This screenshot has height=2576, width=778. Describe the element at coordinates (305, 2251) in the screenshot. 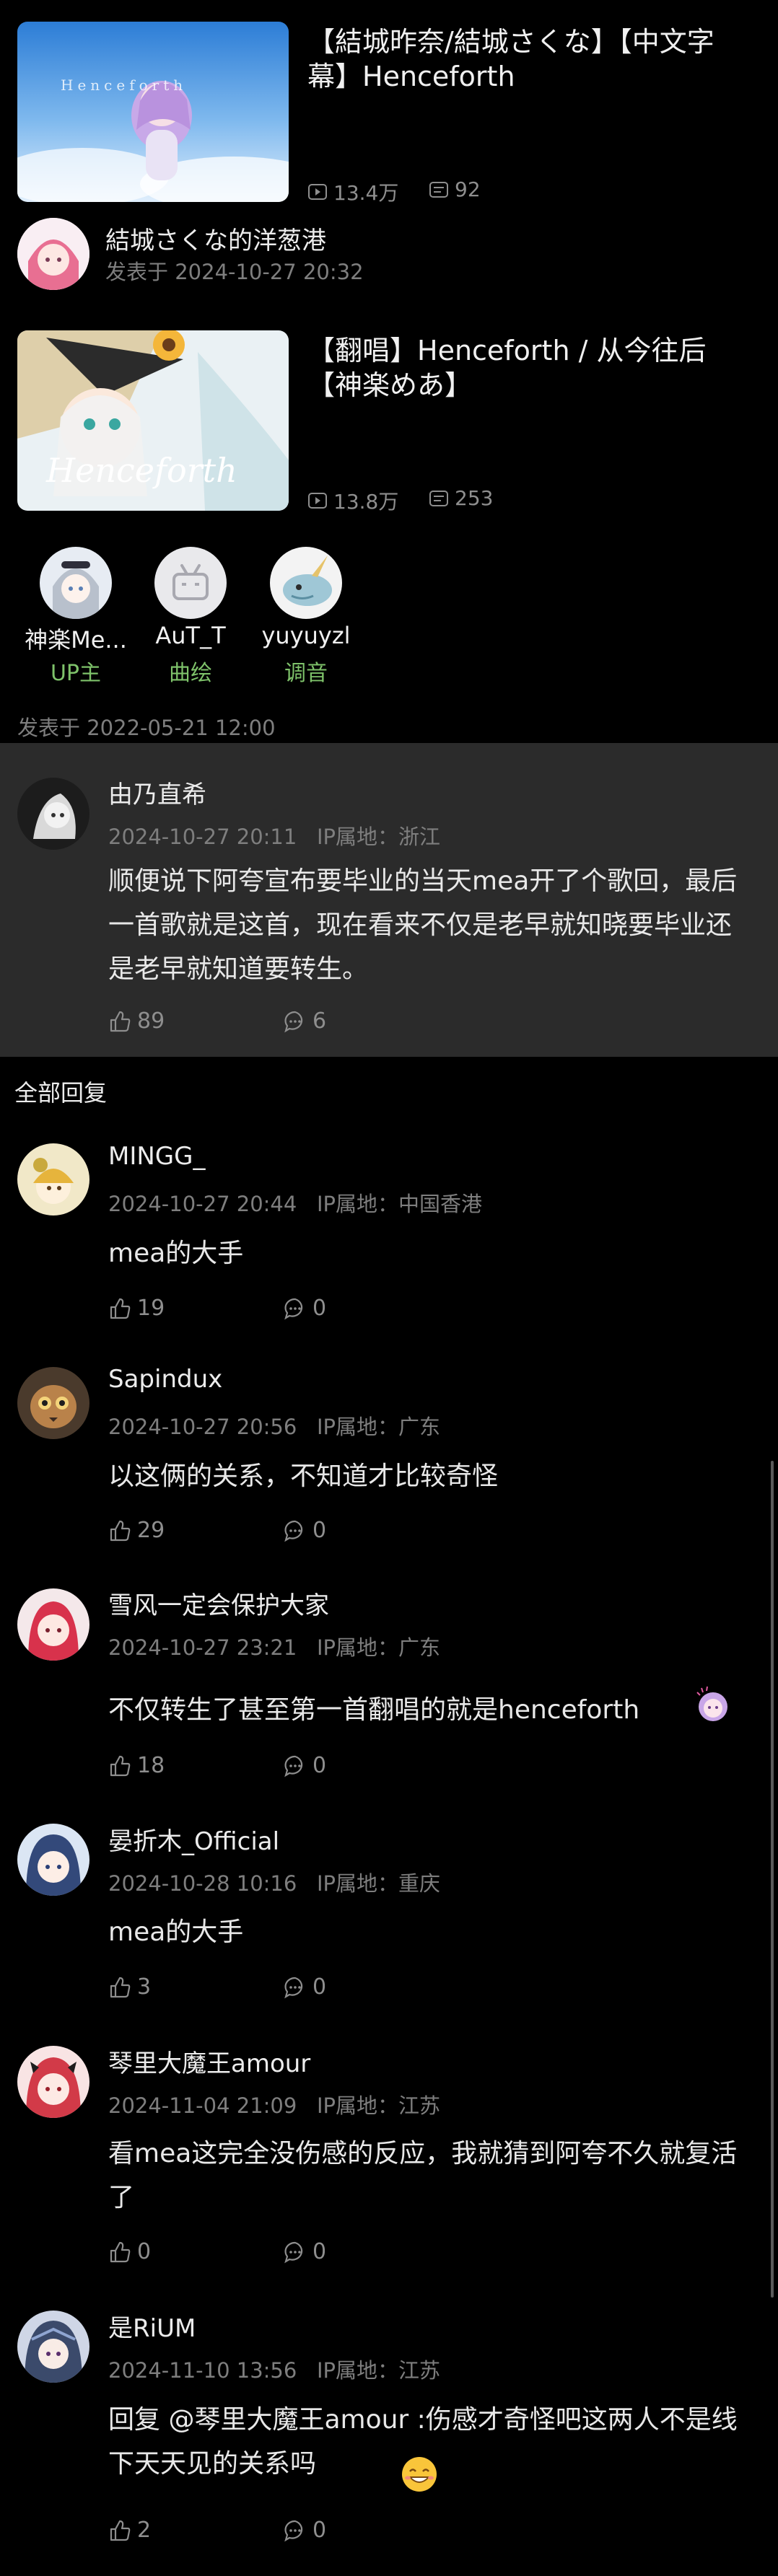

I see `reply-5-reply-button: 0` at that location.